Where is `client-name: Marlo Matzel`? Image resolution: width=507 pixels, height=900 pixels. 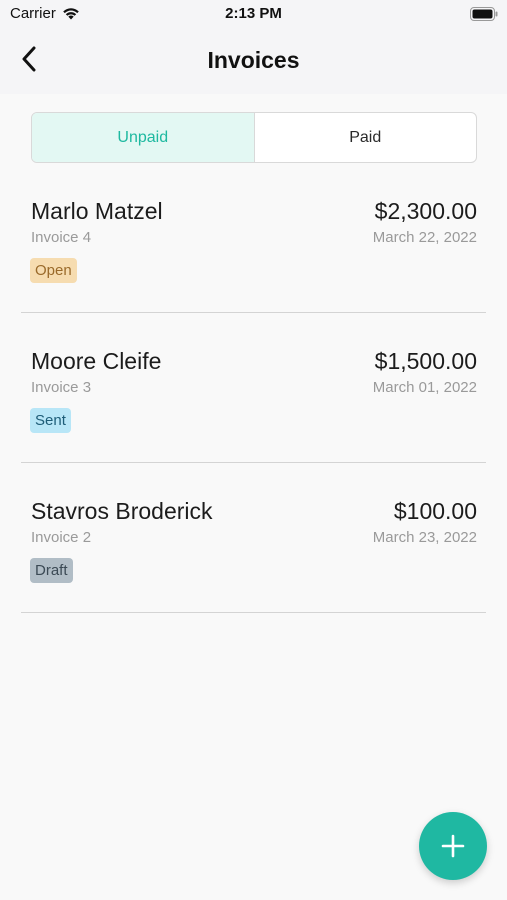 client-name: Marlo Matzel is located at coordinates (97, 211).